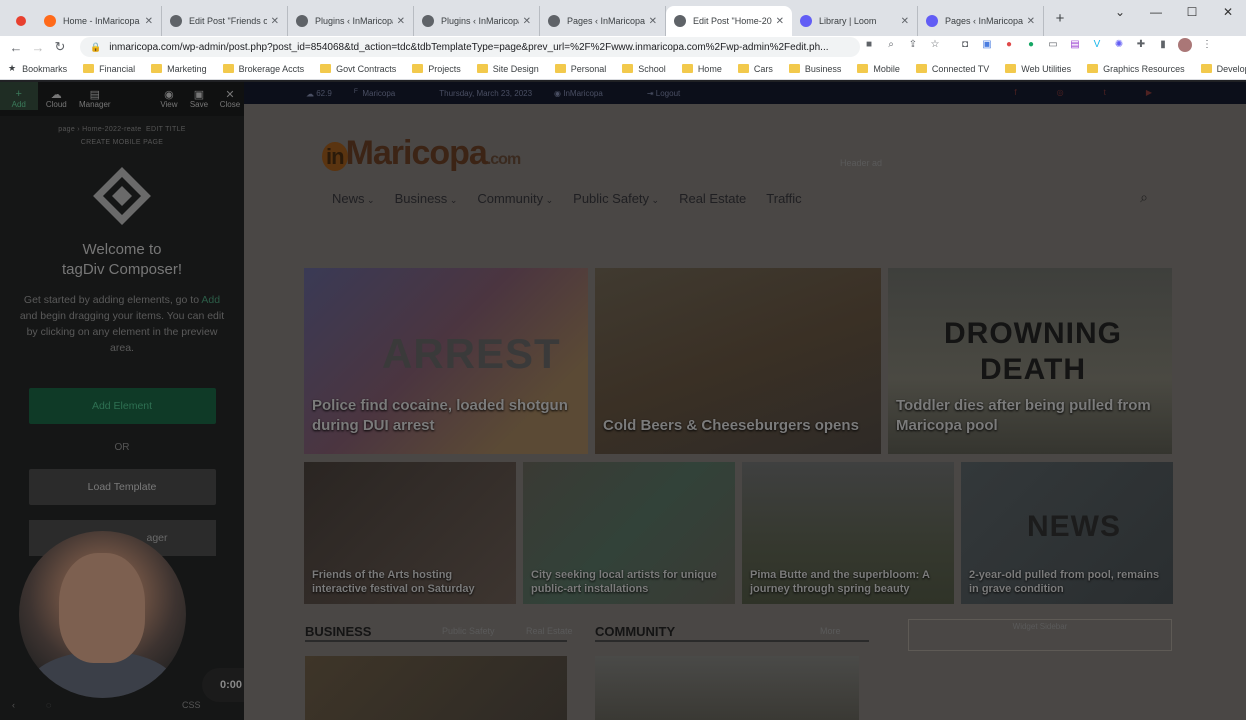  I want to click on grammarly-icon: ●, so click(1031, 45).